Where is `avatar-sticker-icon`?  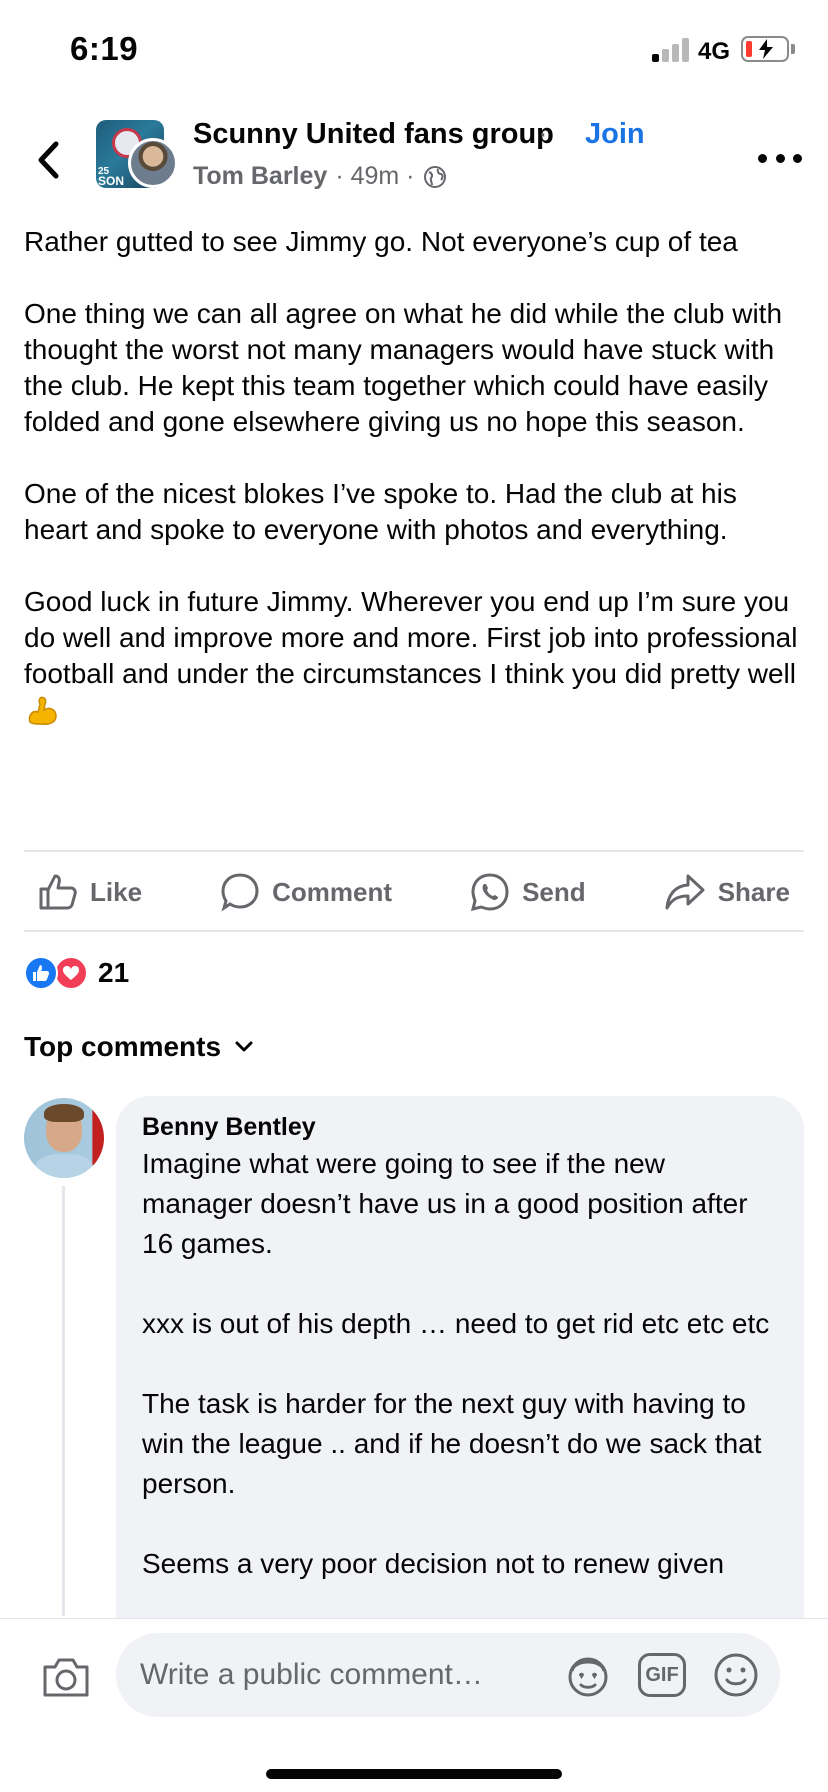 avatar-sticker-icon is located at coordinates (588, 1677).